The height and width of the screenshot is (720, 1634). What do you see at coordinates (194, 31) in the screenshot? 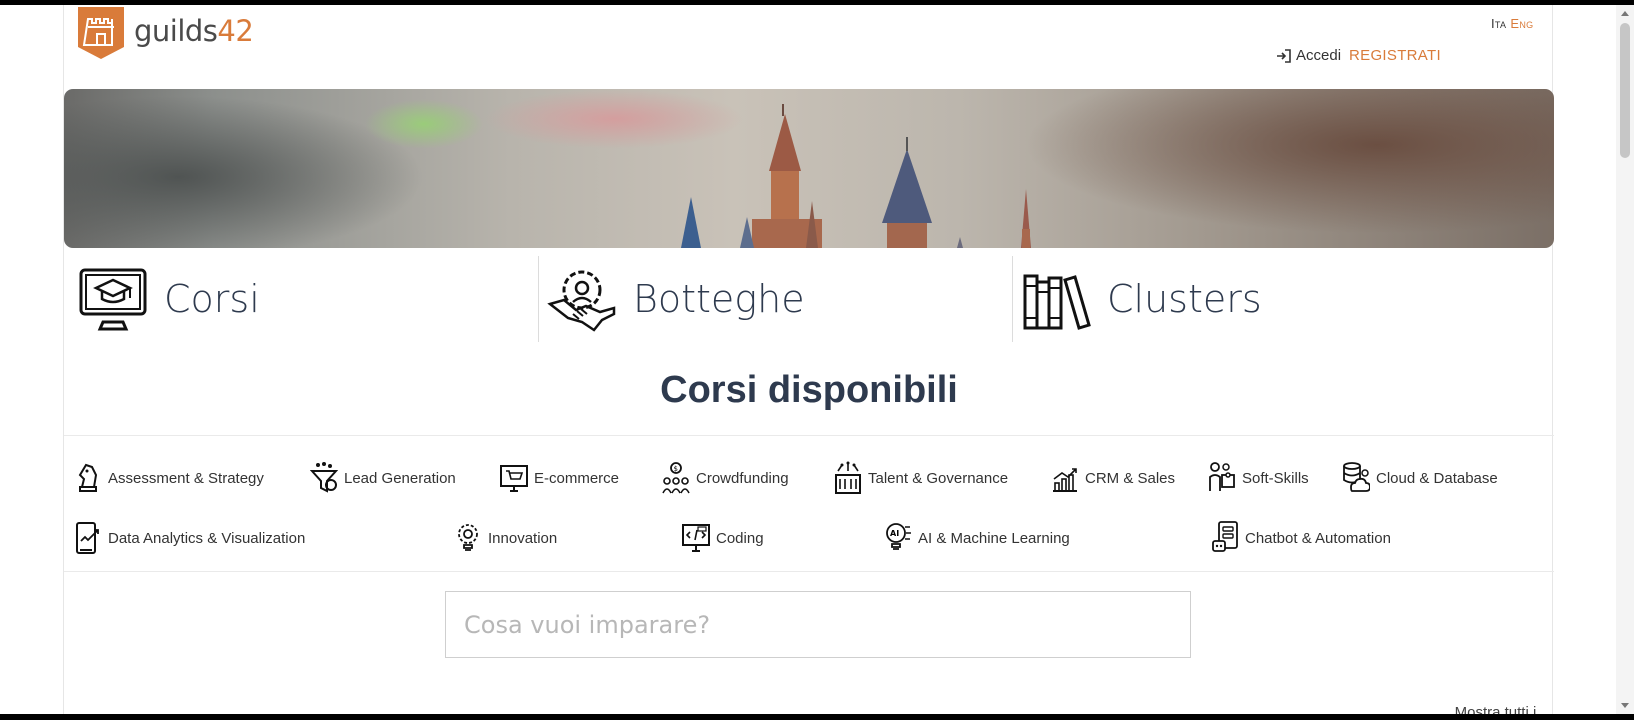
I see `logo-wordmark: guilds42` at bounding box center [194, 31].